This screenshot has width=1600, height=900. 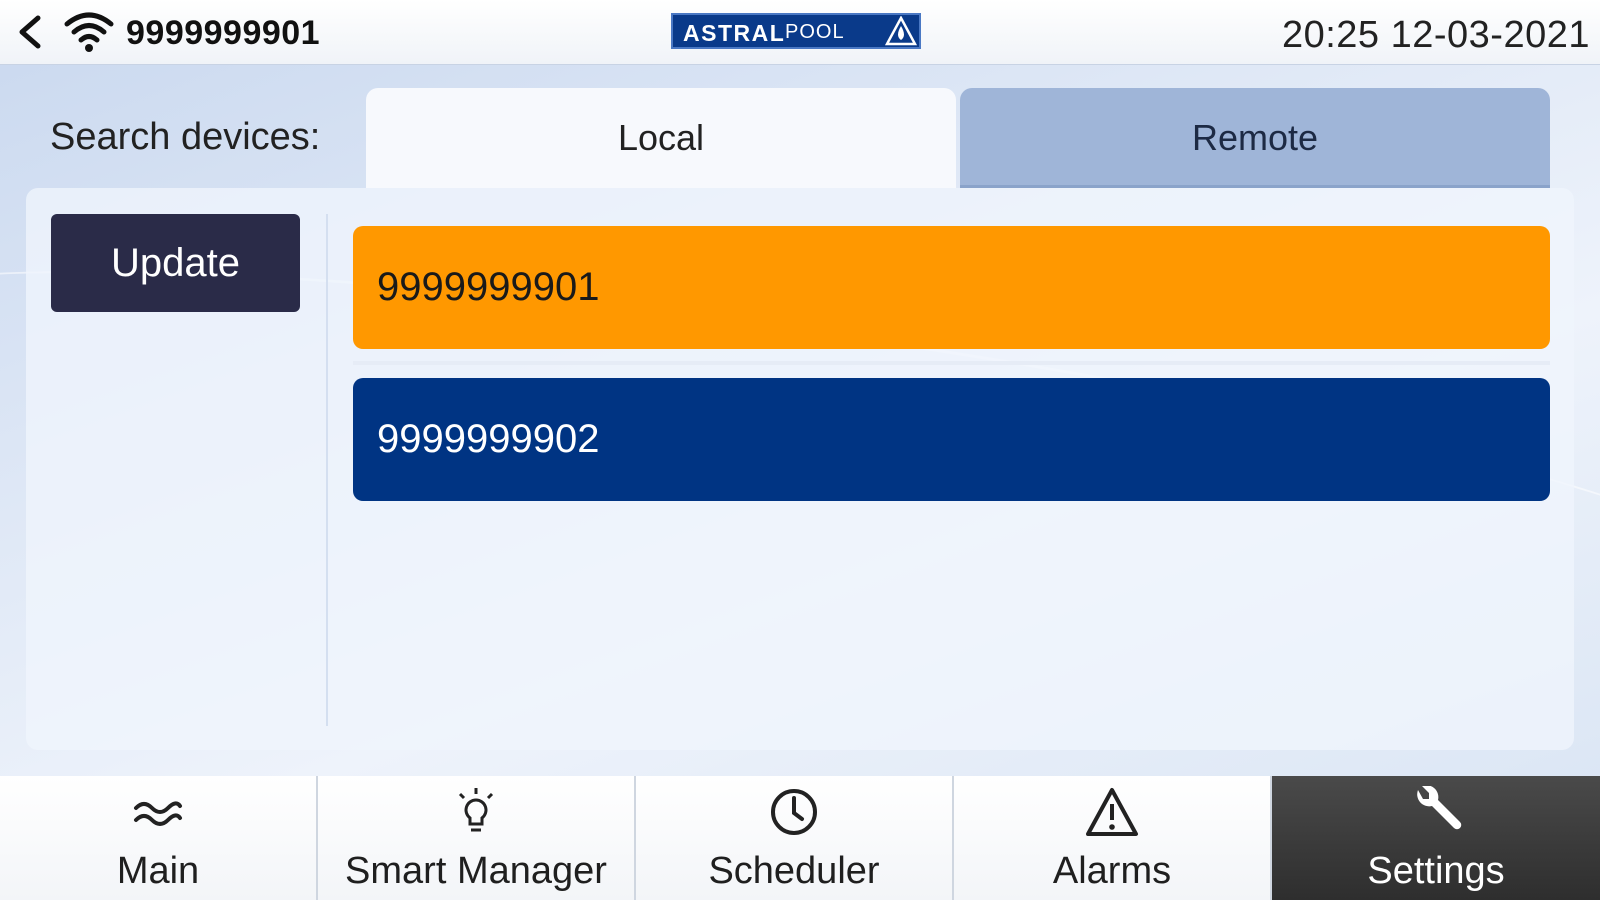 What do you see at coordinates (815, 32) in the screenshot?
I see `logo-text-secondary: POOL` at bounding box center [815, 32].